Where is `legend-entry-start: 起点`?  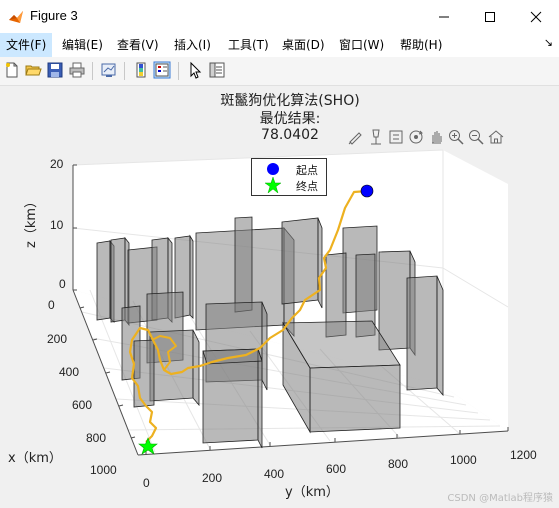
legend-entry-start: 起点 is located at coordinates (289, 169).